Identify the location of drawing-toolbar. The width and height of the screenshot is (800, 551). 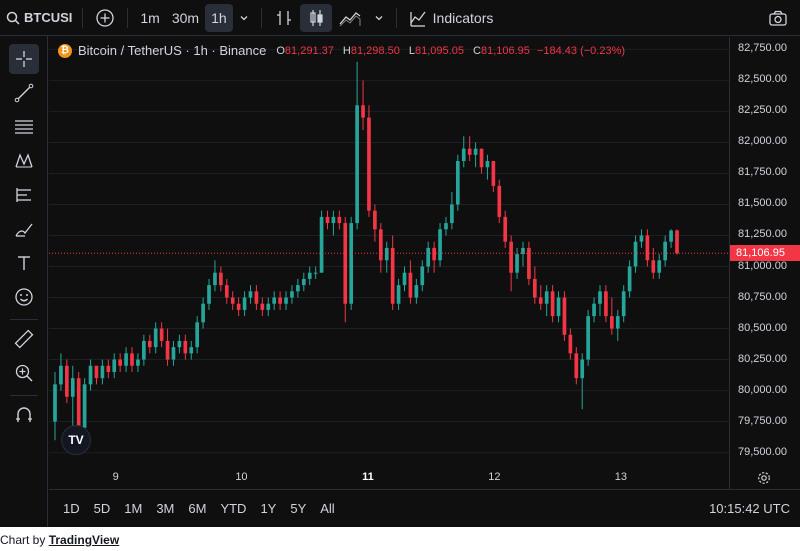
(24, 281).